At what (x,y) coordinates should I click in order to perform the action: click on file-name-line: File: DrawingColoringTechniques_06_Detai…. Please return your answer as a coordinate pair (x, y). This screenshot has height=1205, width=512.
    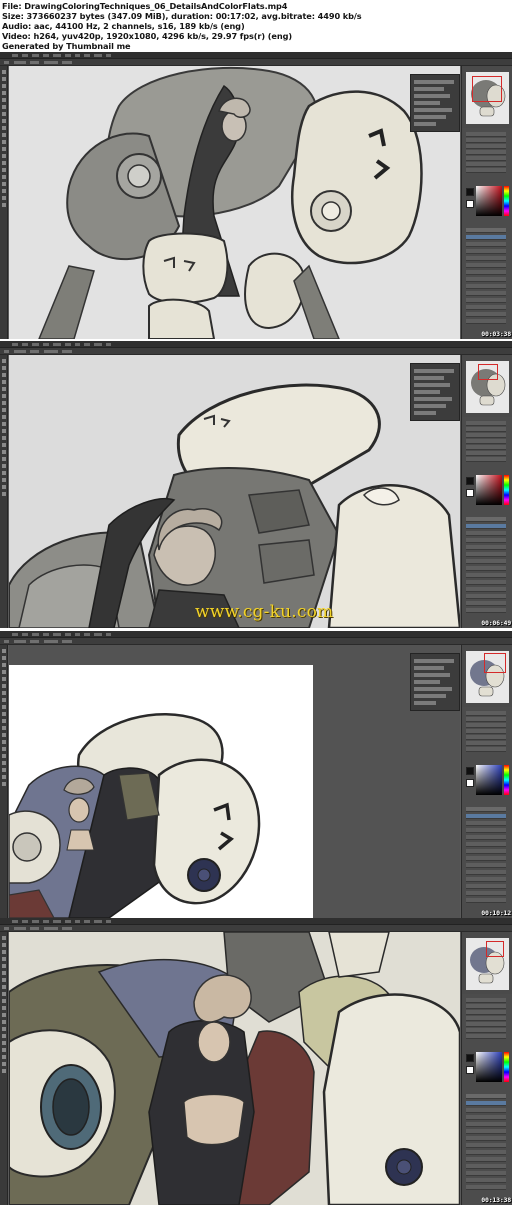
    Looking at the image, I should click on (145, 6).